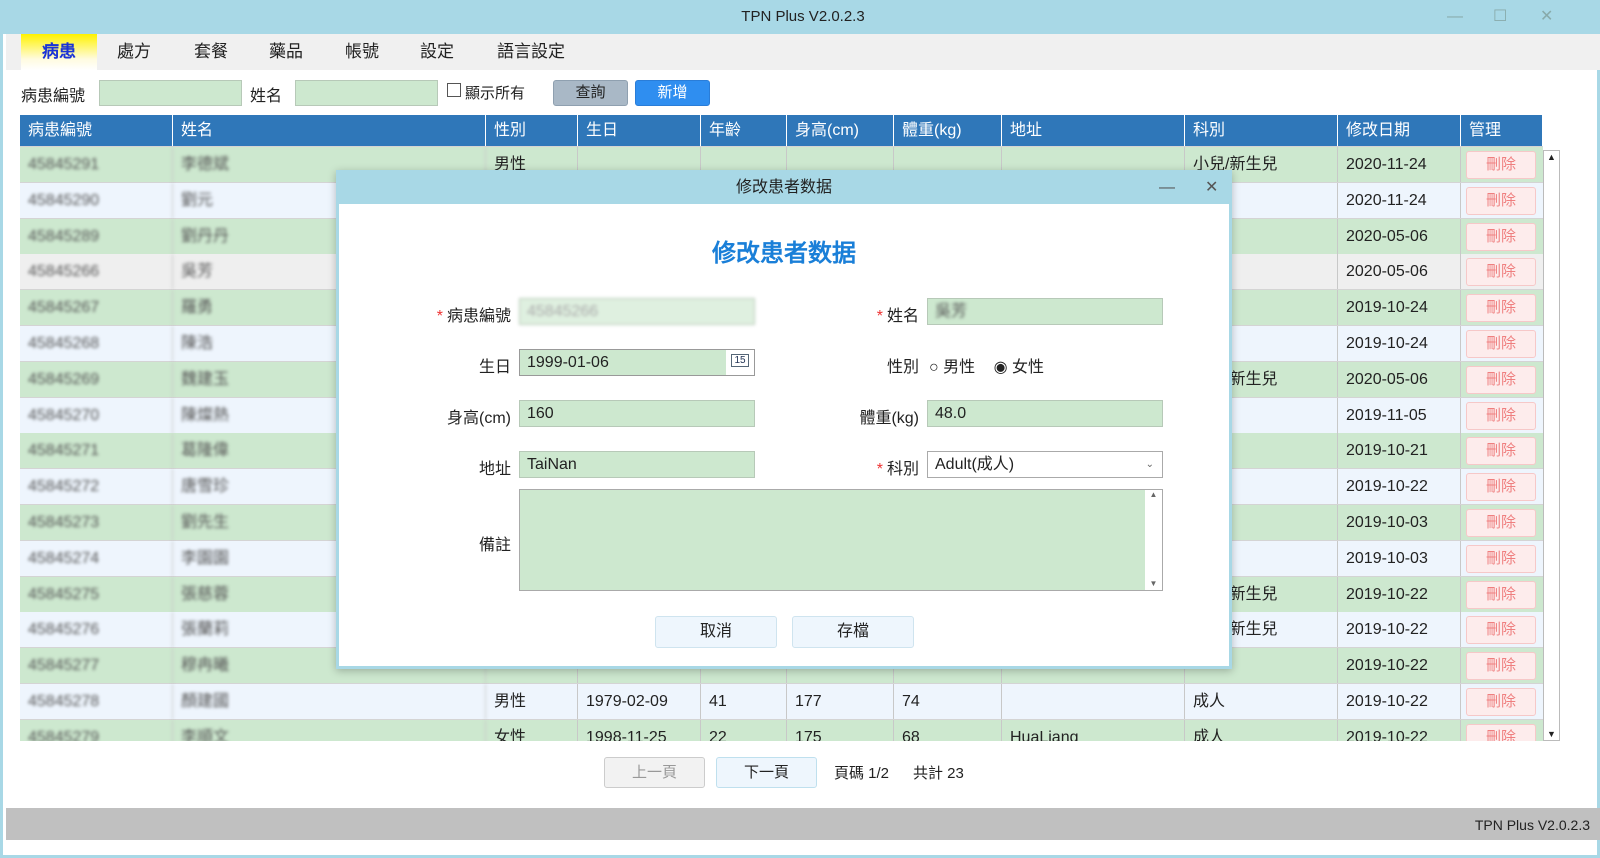 This screenshot has width=1600, height=858. What do you see at coordinates (766, 772) in the screenshot?
I see `next-page-button: 下一頁` at bounding box center [766, 772].